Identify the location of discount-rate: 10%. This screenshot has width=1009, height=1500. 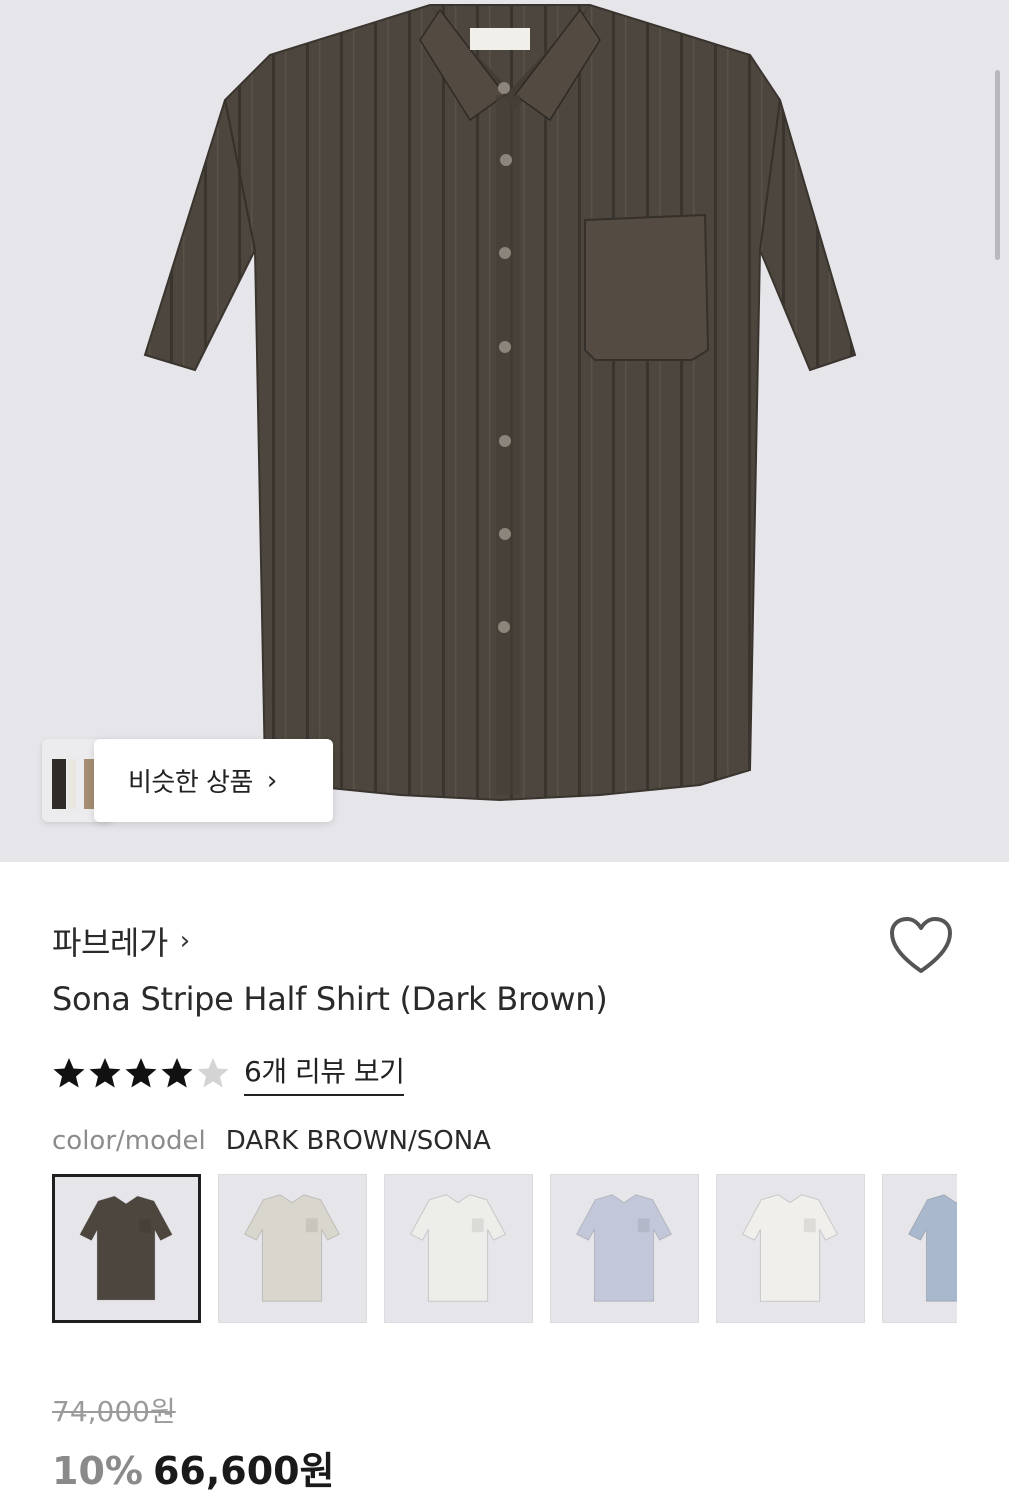
(97, 1471).